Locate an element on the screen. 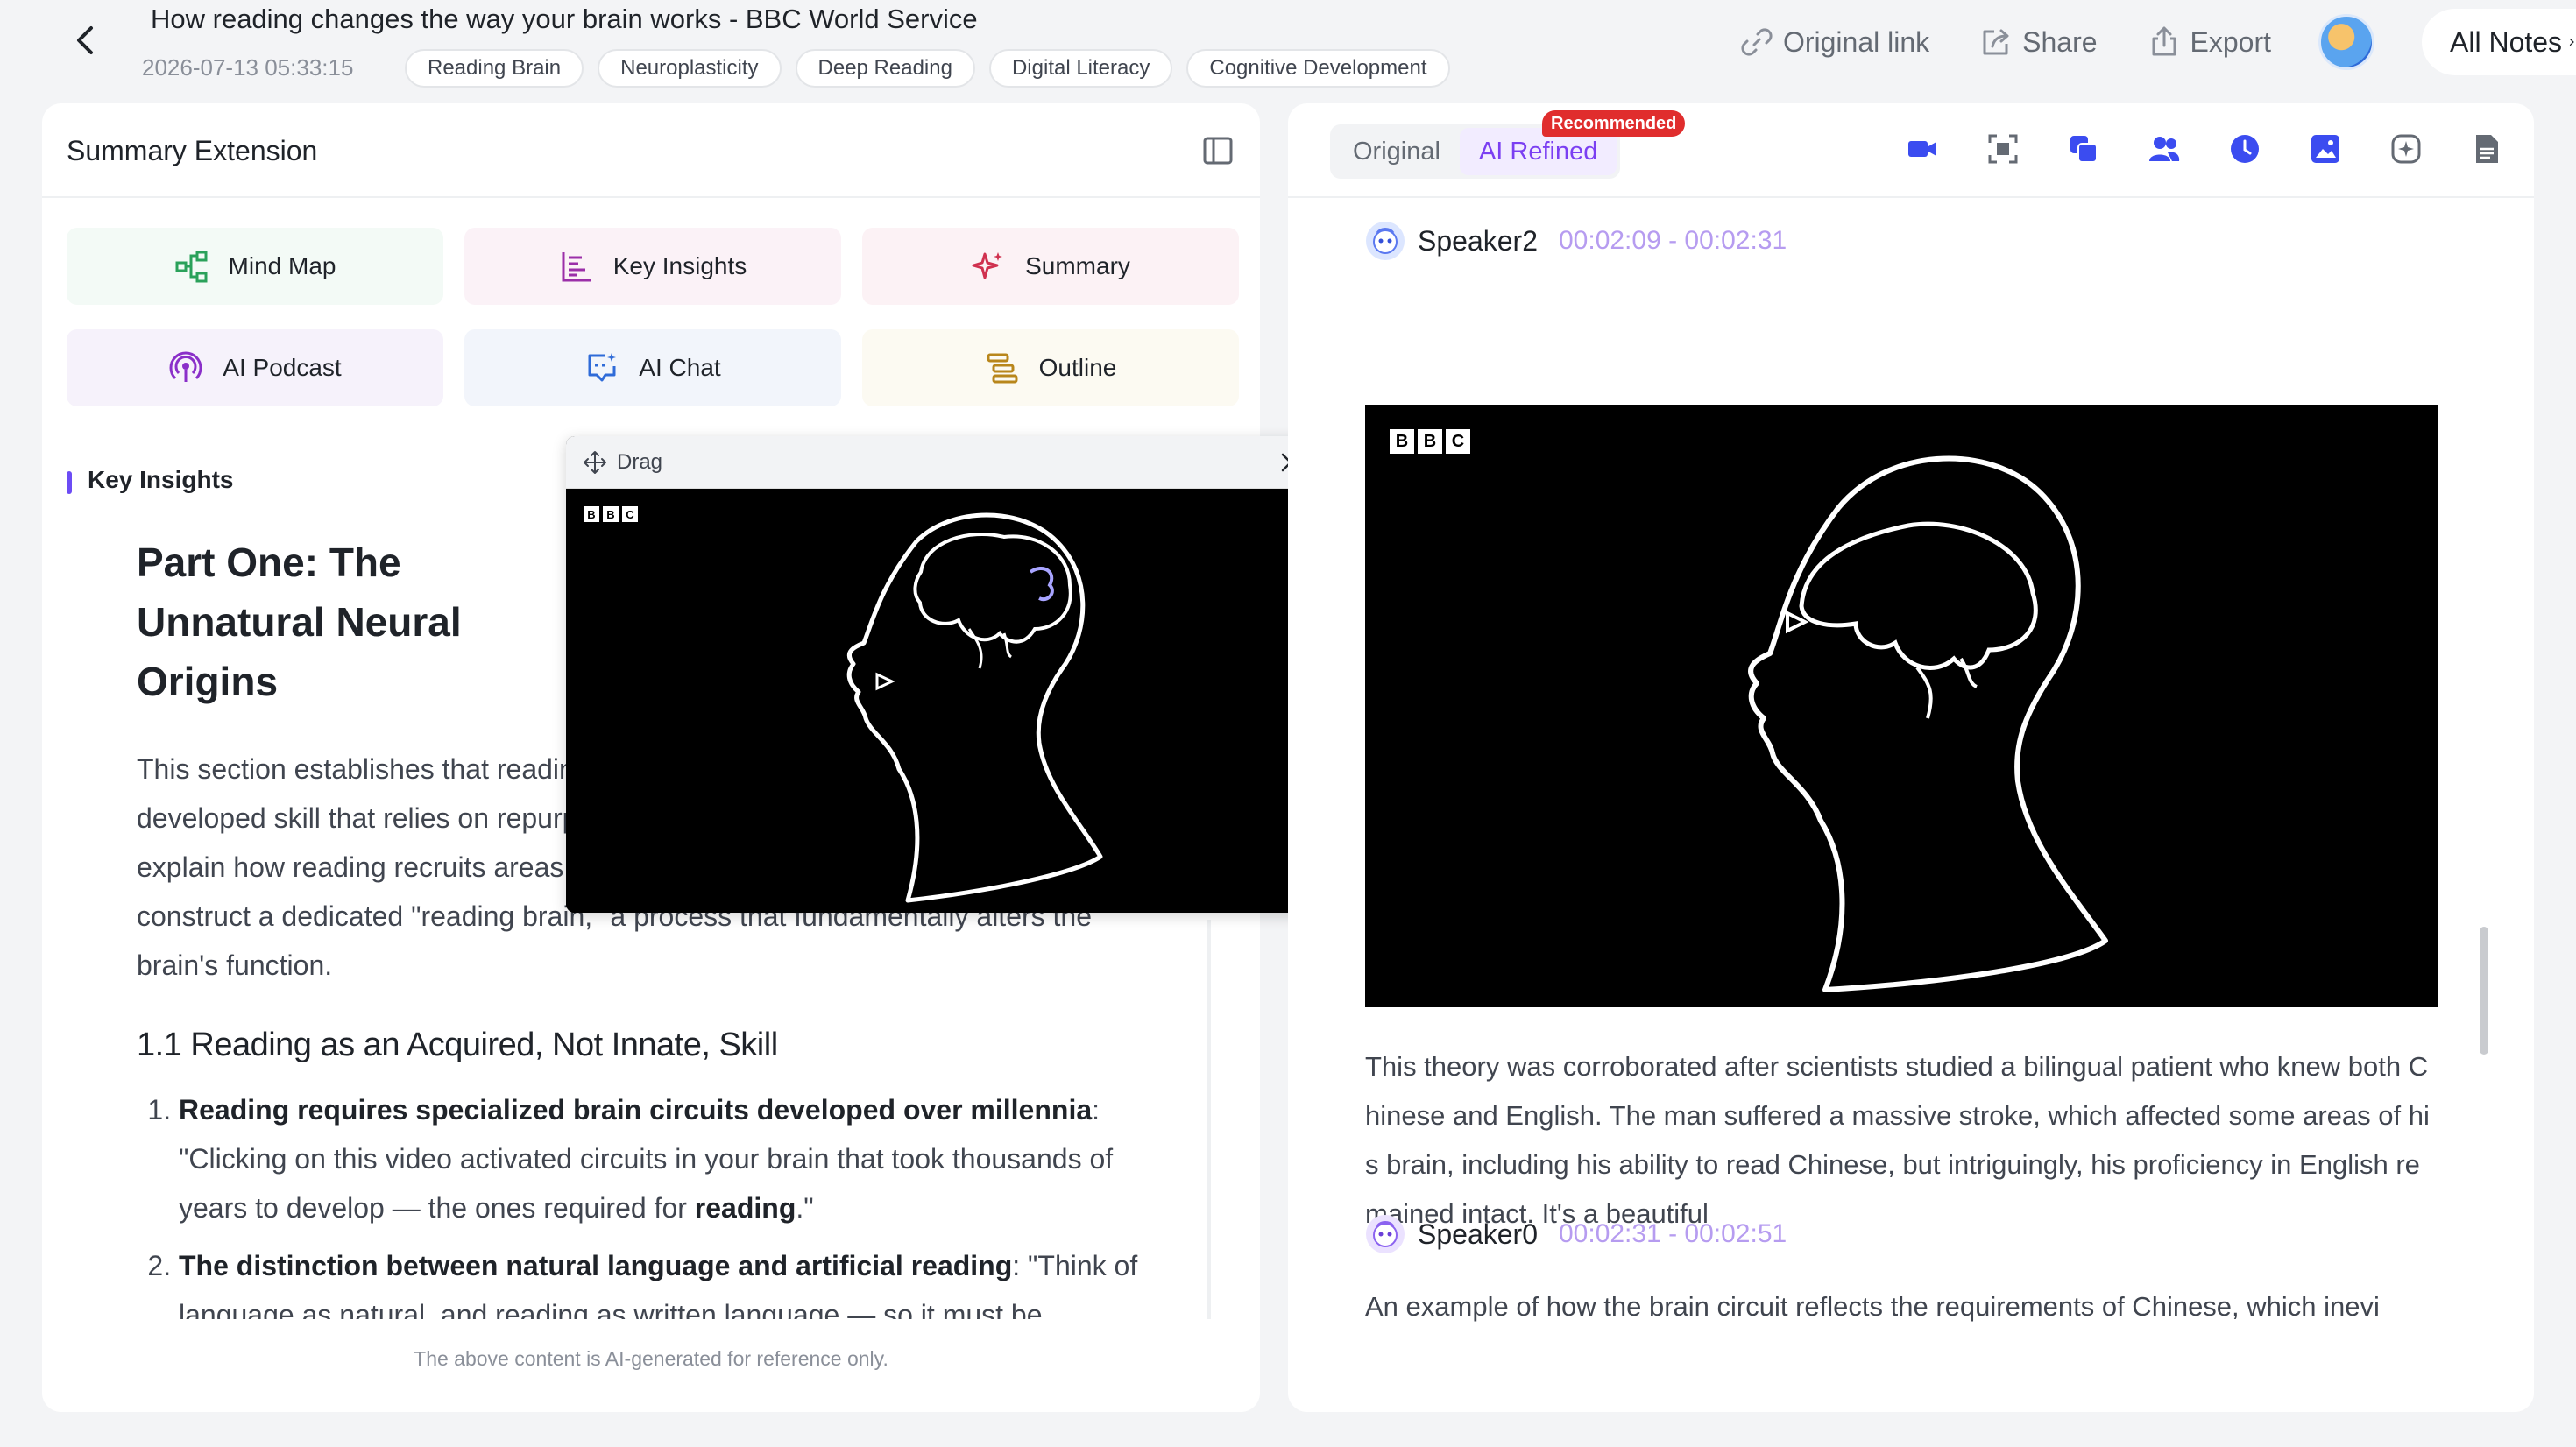 The image size is (2576, 1447). speaker-header: Speaker2 00:02:09 - 00:02:31 is located at coordinates (1576, 241).